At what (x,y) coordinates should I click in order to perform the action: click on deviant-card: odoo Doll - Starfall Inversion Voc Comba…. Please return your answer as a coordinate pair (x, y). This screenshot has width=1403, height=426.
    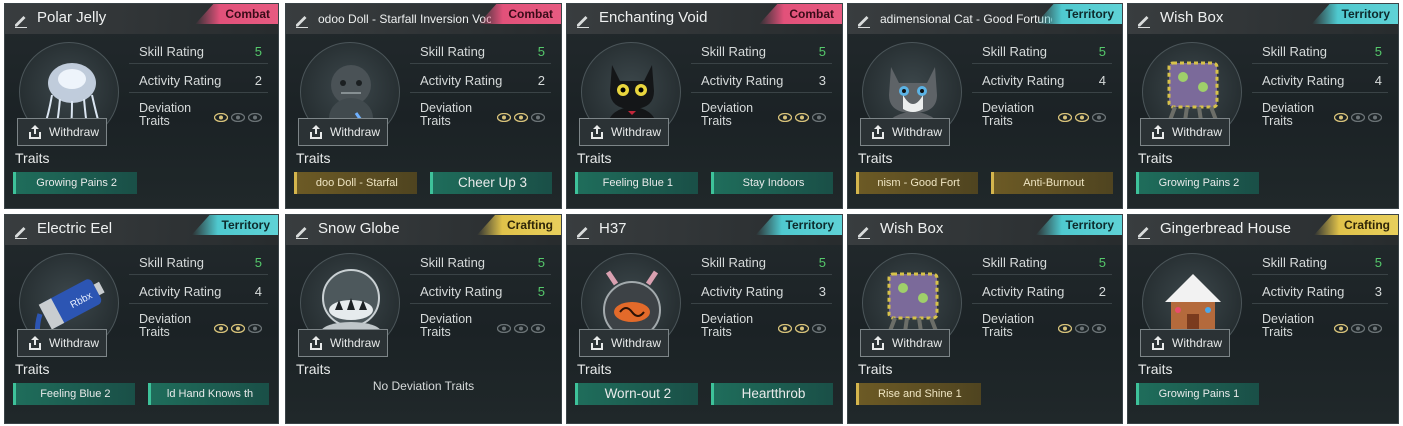
    Looking at the image, I should click on (423, 106).